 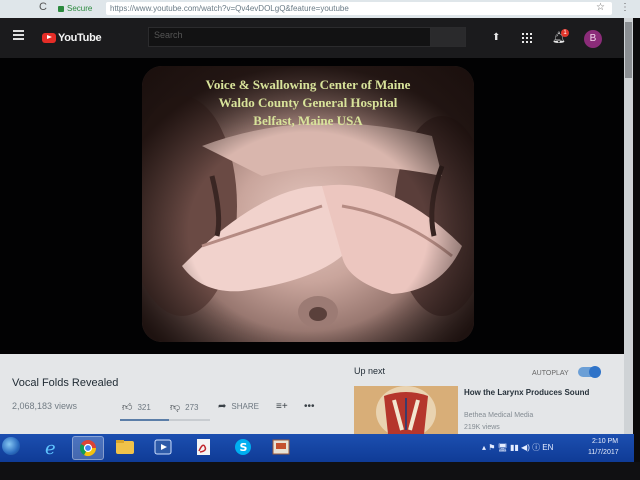 What do you see at coordinates (496, 37) in the screenshot?
I see `upload-icon: ⬆` at bounding box center [496, 37].